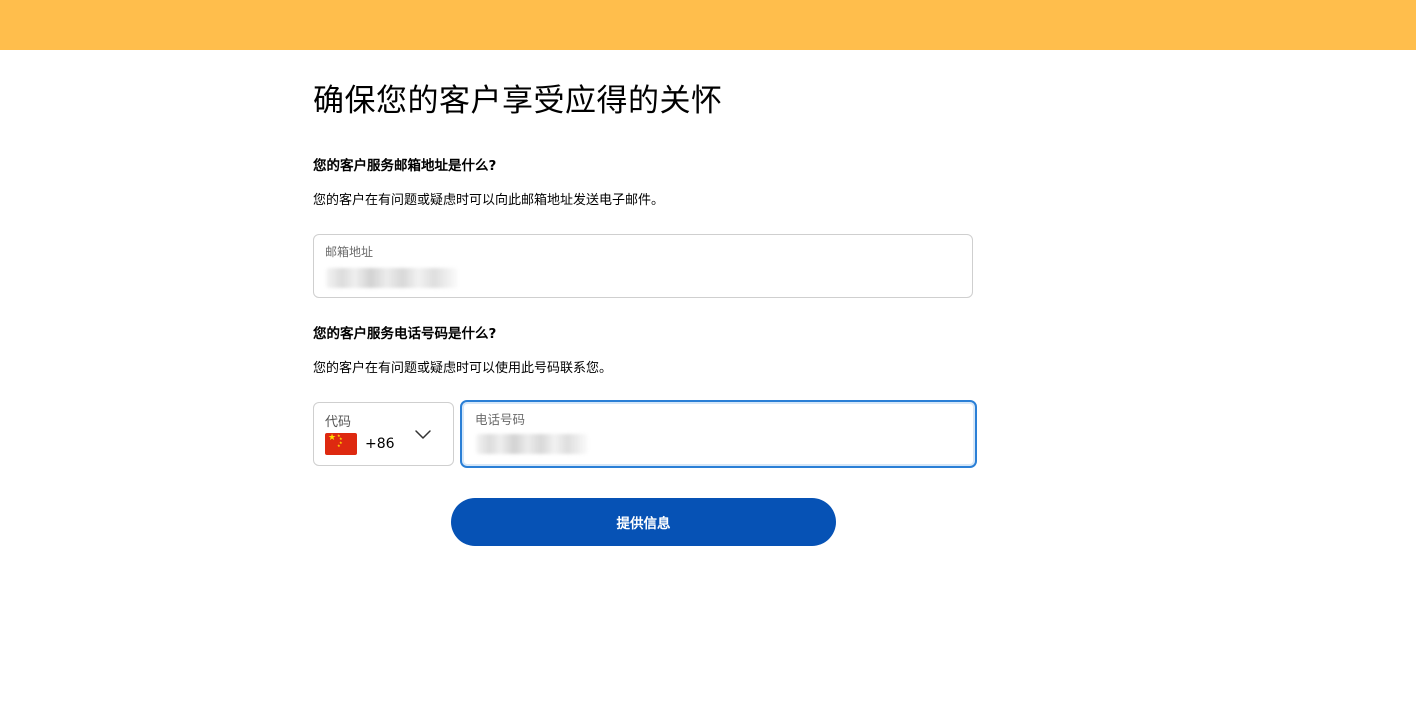 This screenshot has height=706, width=1416. I want to click on country-code-select: 代码 ★ ★ ★ ★ ★ +86, so click(383, 434).